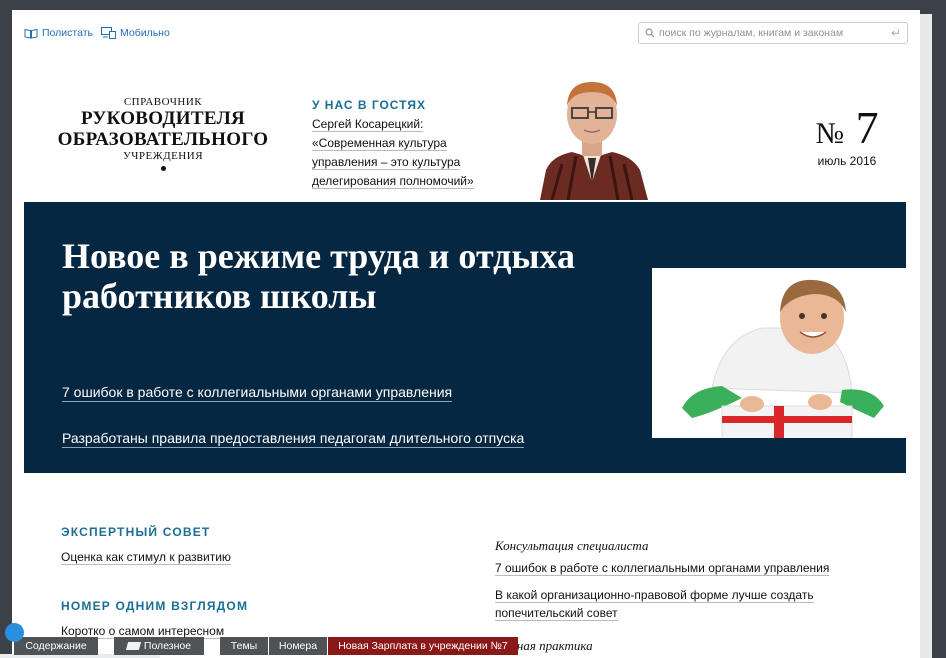 The height and width of the screenshot is (658, 946). I want to click on guest-label: У НАС В ГОСТЯХ, so click(369, 105).